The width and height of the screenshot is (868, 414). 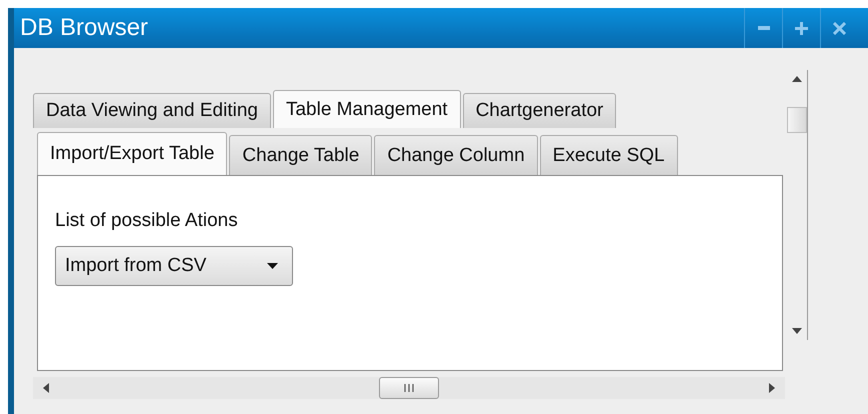 I want to click on tab: Change Table, so click(x=300, y=155).